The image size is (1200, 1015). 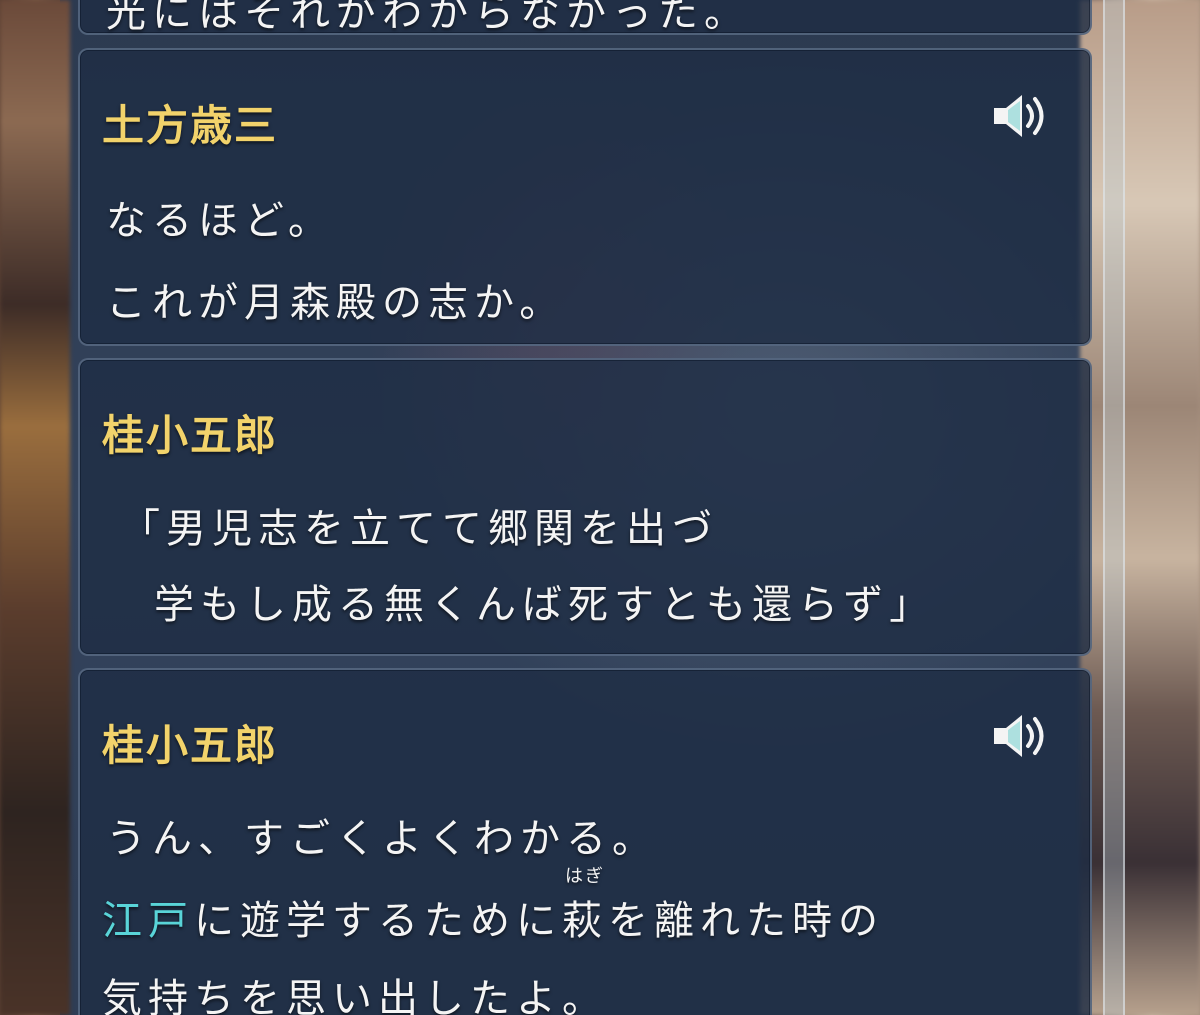 I want to click on dialogue-line: 気持ちを思い出したよ。, so click(x=355, y=995).